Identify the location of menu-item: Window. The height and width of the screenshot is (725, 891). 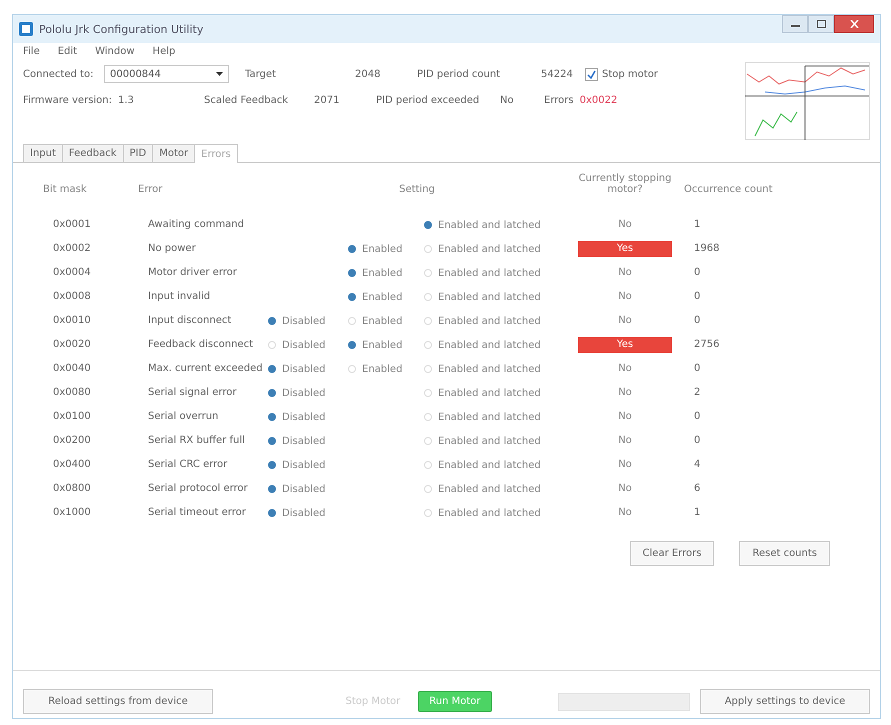
(115, 51).